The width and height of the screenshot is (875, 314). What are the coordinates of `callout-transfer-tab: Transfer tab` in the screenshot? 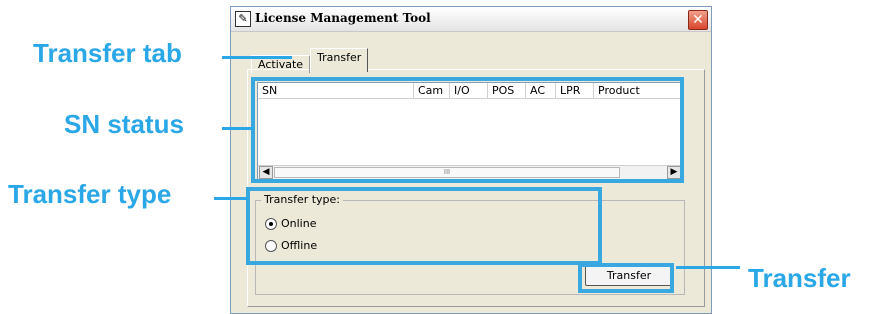 It's located at (107, 53).